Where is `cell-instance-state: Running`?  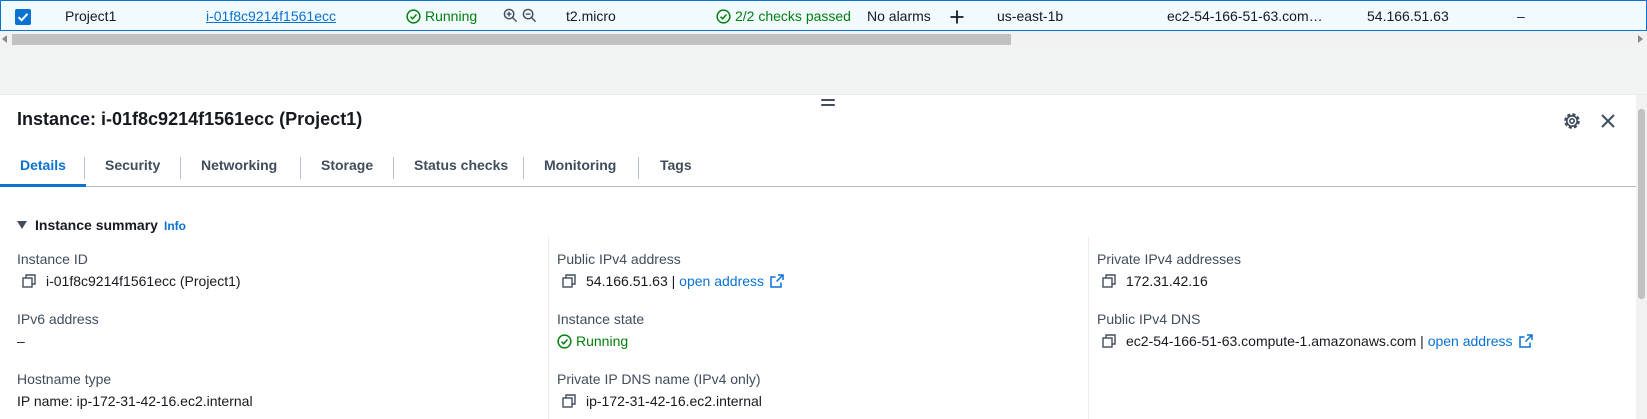 cell-instance-state: Running is located at coordinates (441, 16).